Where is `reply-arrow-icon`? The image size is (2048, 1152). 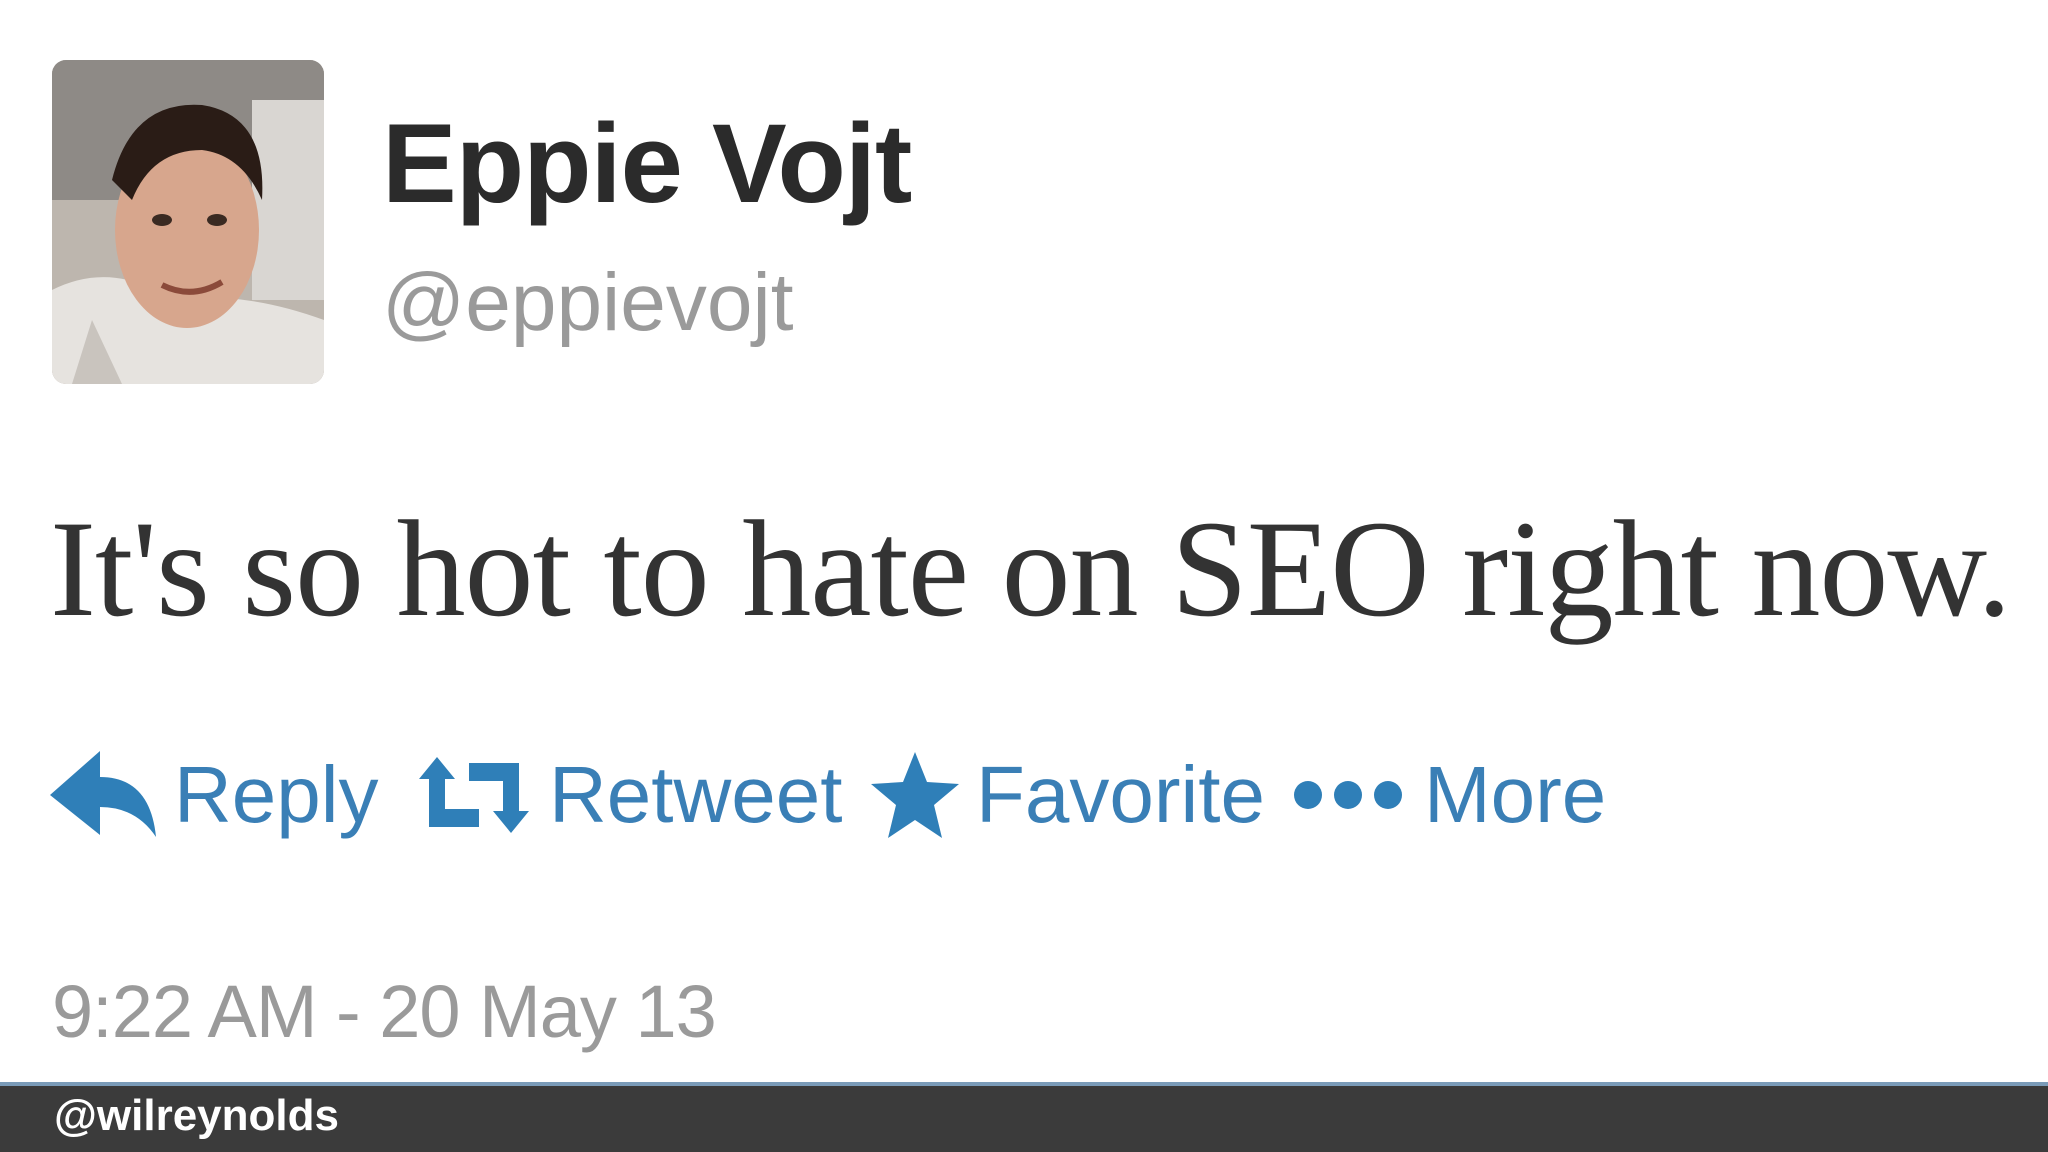 reply-arrow-icon is located at coordinates (103, 794).